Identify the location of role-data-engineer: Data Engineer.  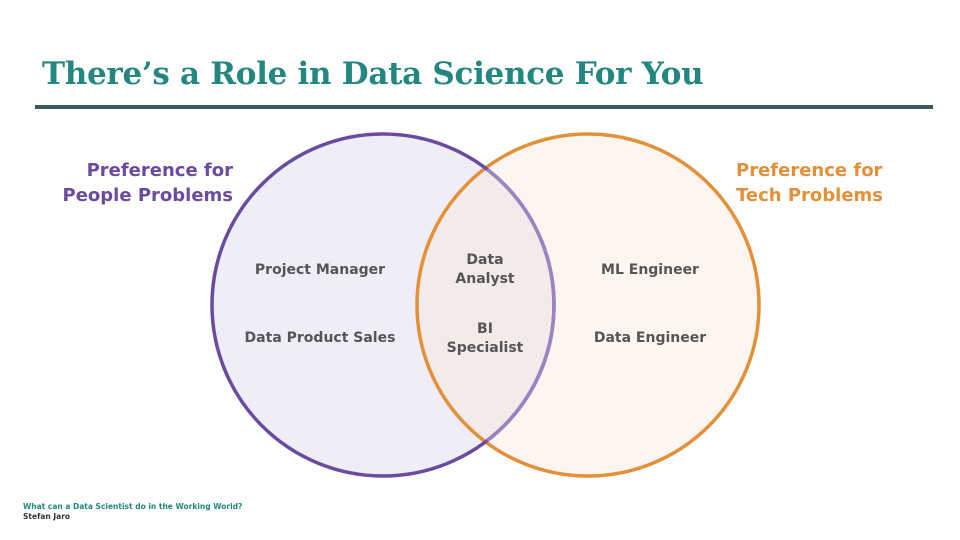
(650, 338).